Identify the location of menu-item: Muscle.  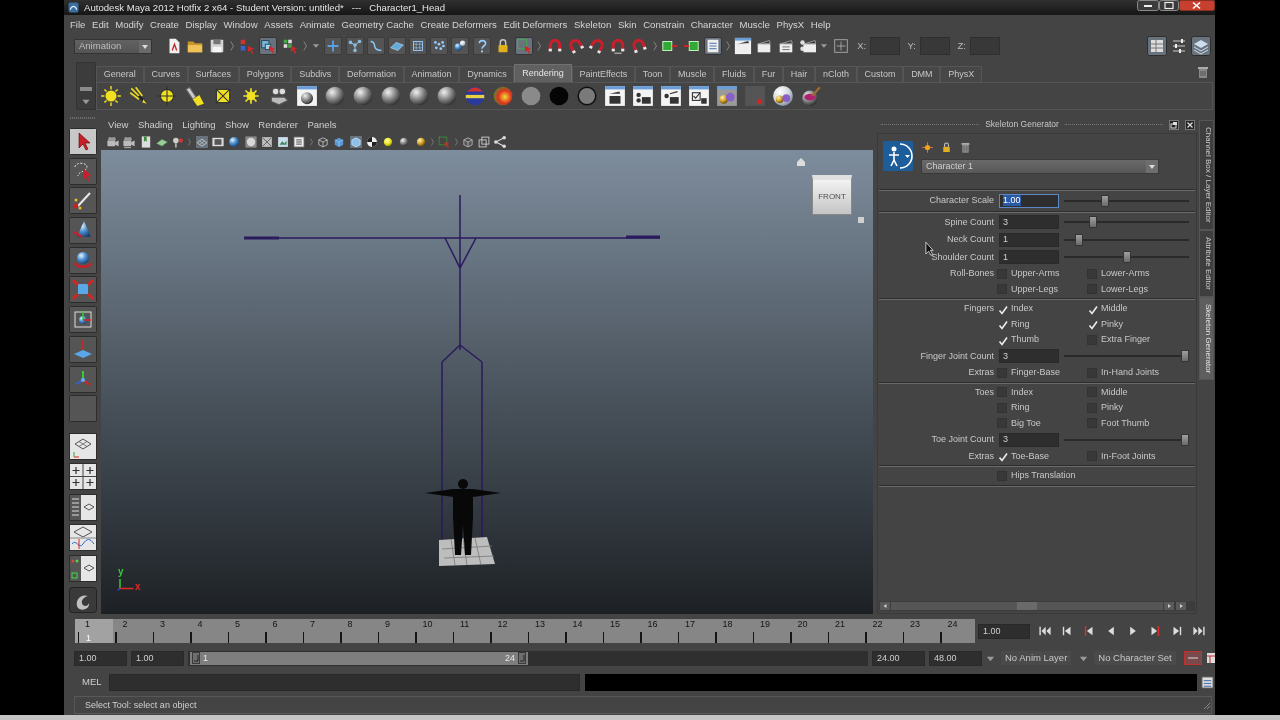
(754, 24).